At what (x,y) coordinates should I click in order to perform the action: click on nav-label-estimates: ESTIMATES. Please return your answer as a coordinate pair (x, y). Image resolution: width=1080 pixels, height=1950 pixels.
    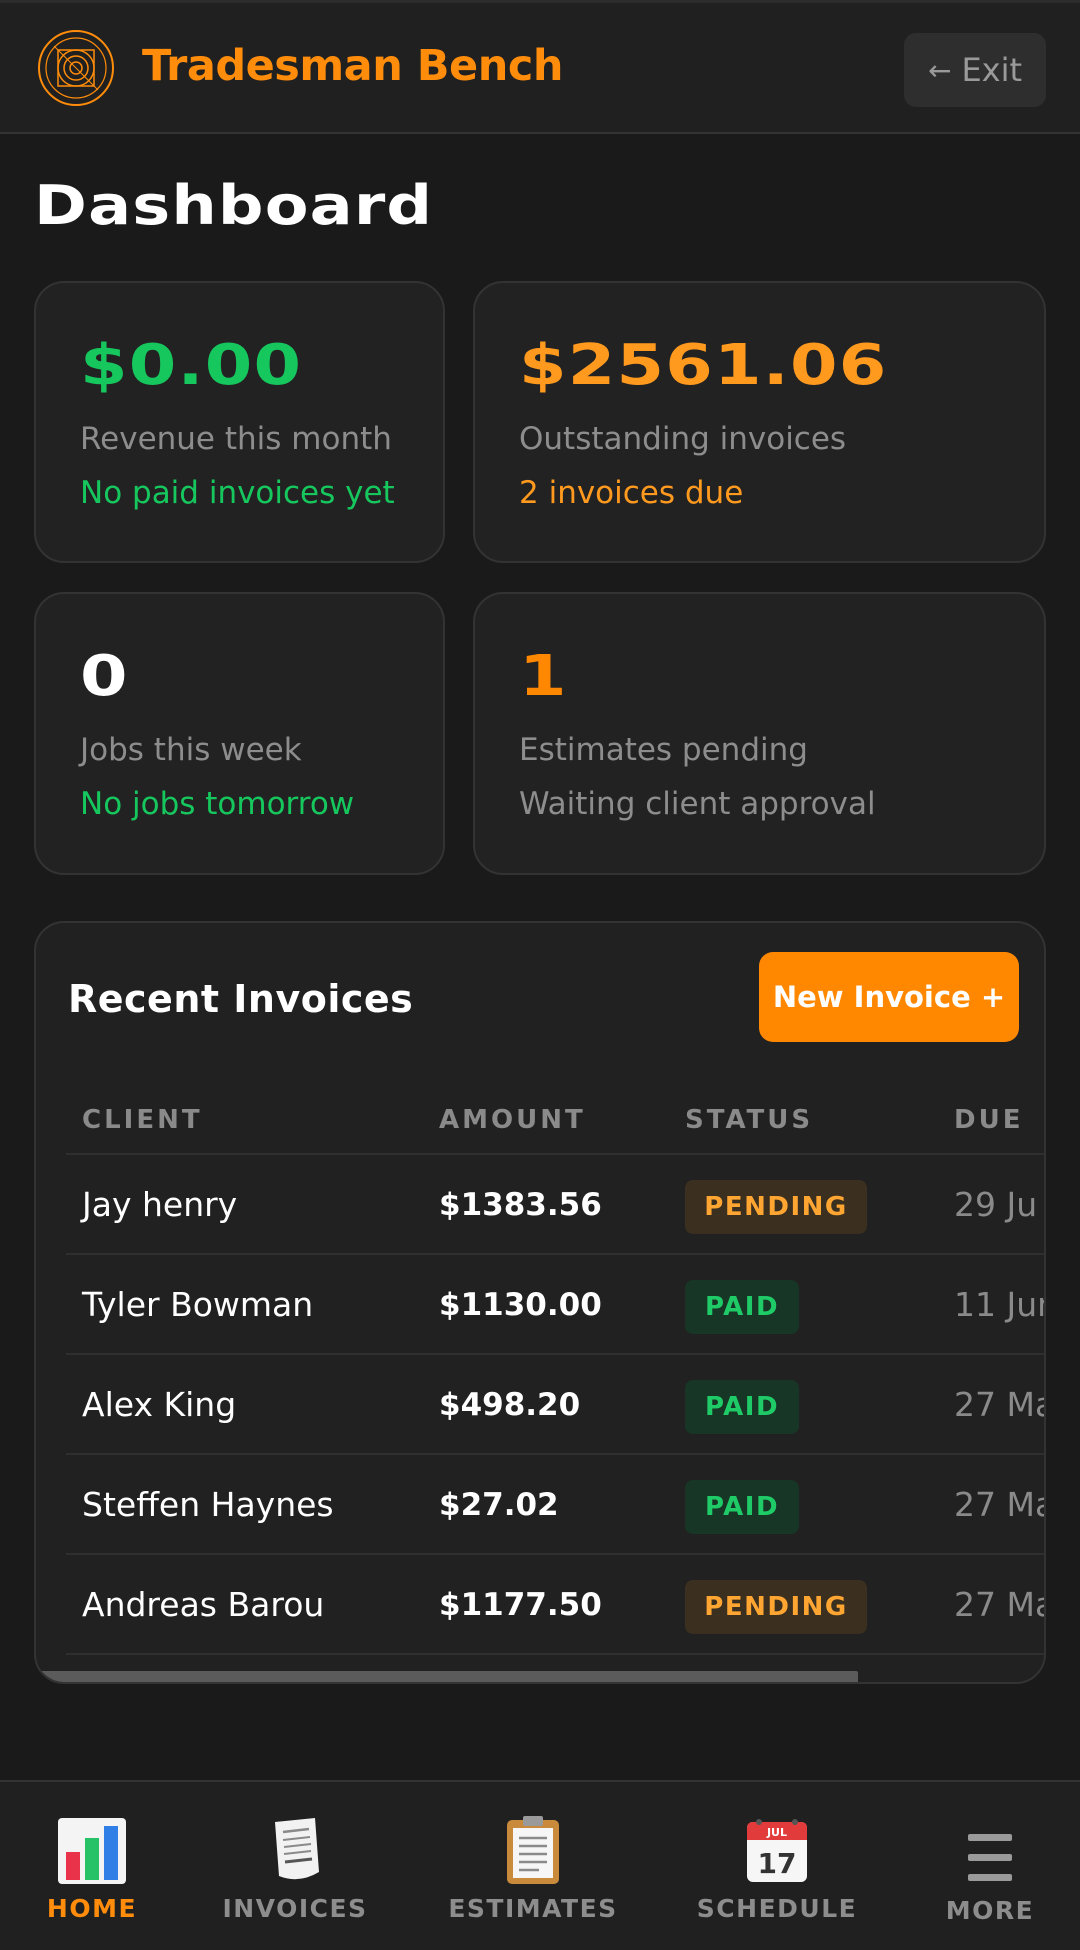
    Looking at the image, I should click on (533, 1908).